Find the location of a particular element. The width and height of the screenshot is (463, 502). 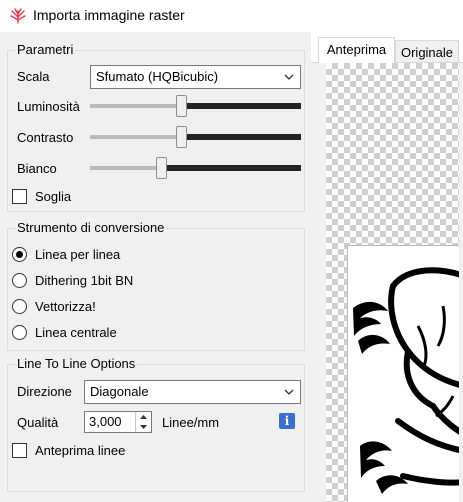

scala-select: Sfumato (HQBicubic) is located at coordinates (195, 77).